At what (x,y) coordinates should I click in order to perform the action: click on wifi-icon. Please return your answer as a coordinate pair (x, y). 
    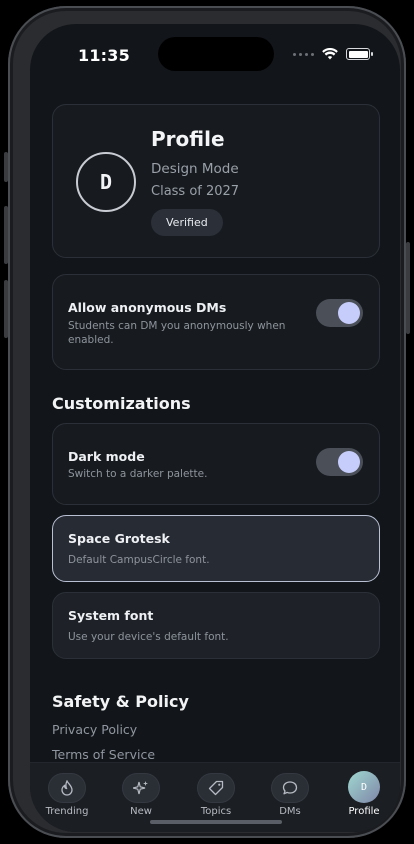
    Looking at the image, I should click on (330, 54).